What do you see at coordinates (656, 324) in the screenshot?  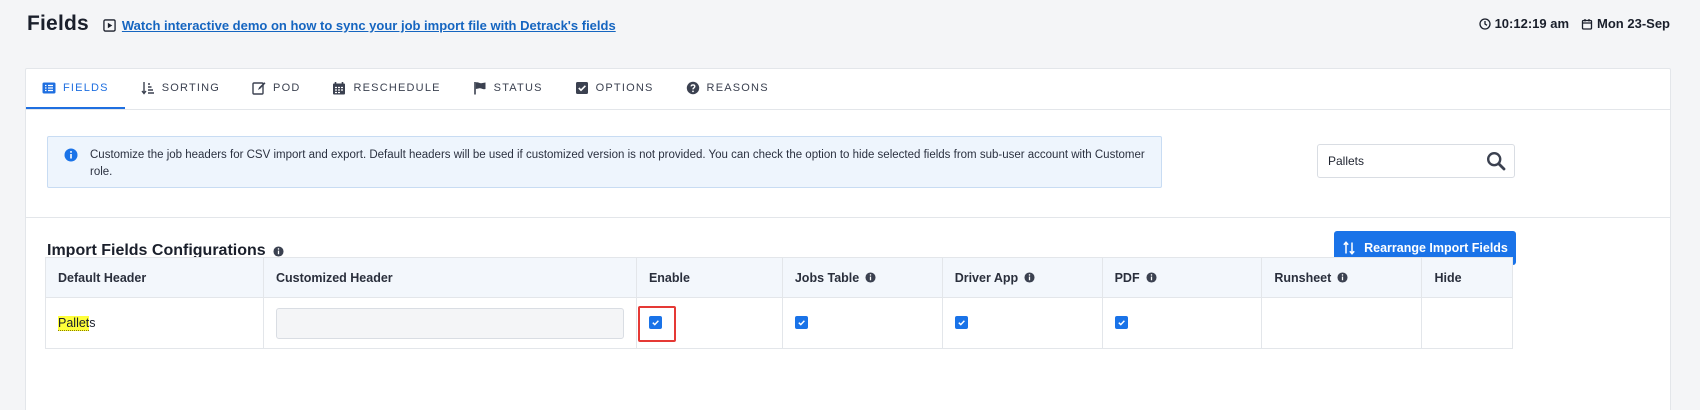 I see `focus-highlight` at bounding box center [656, 324].